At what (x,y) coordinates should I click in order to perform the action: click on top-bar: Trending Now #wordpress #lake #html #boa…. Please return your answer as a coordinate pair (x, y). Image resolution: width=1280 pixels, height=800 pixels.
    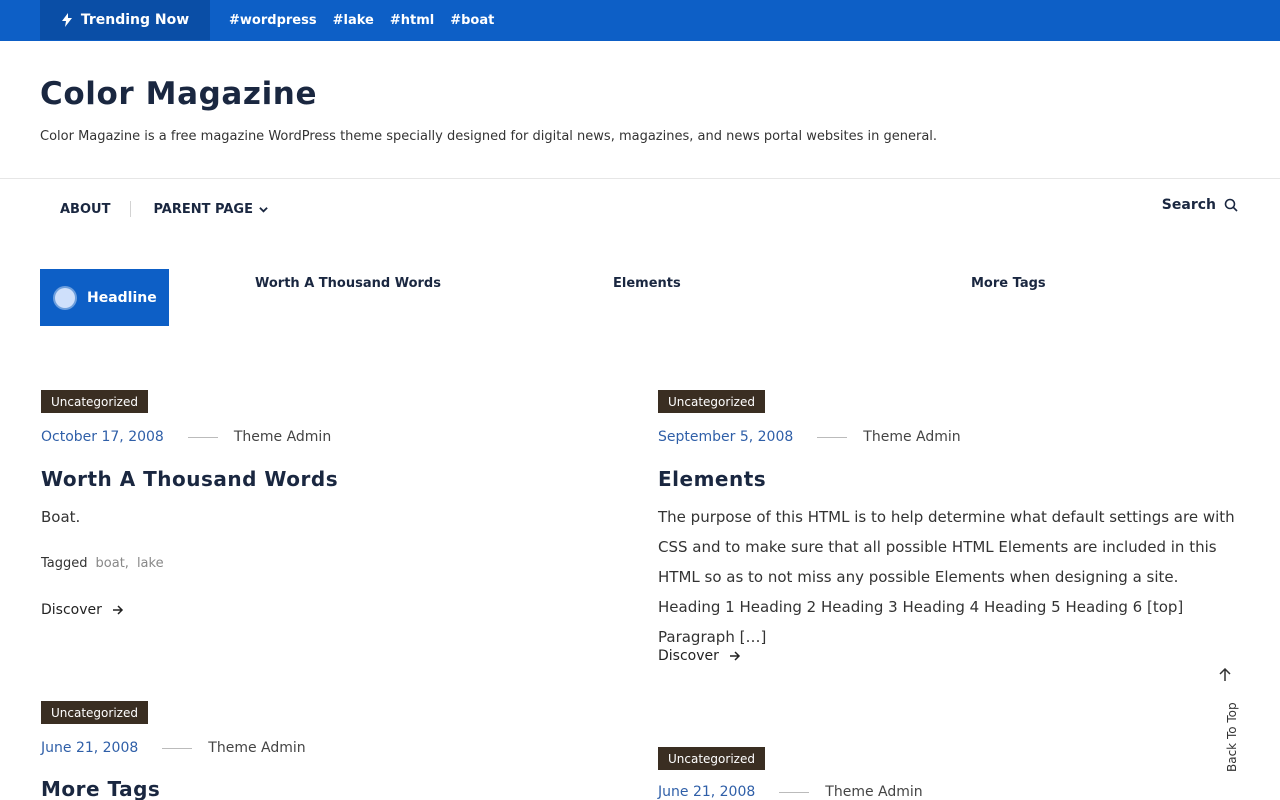
    Looking at the image, I should click on (640, 20).